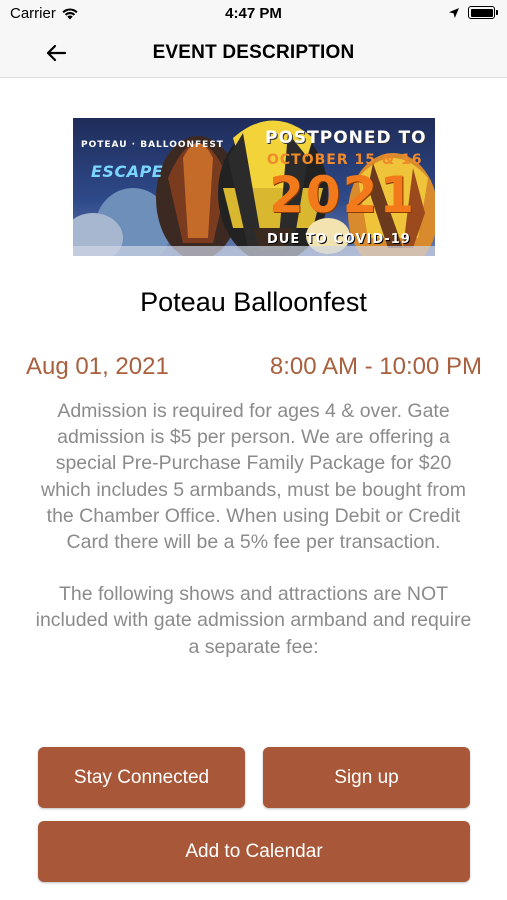 This screenshot has width=507, height=900. What do you see at coordinates (366, 777) in the screenshot?
I see `sign-up-button: Sign up` at bounding box center [366, 777].